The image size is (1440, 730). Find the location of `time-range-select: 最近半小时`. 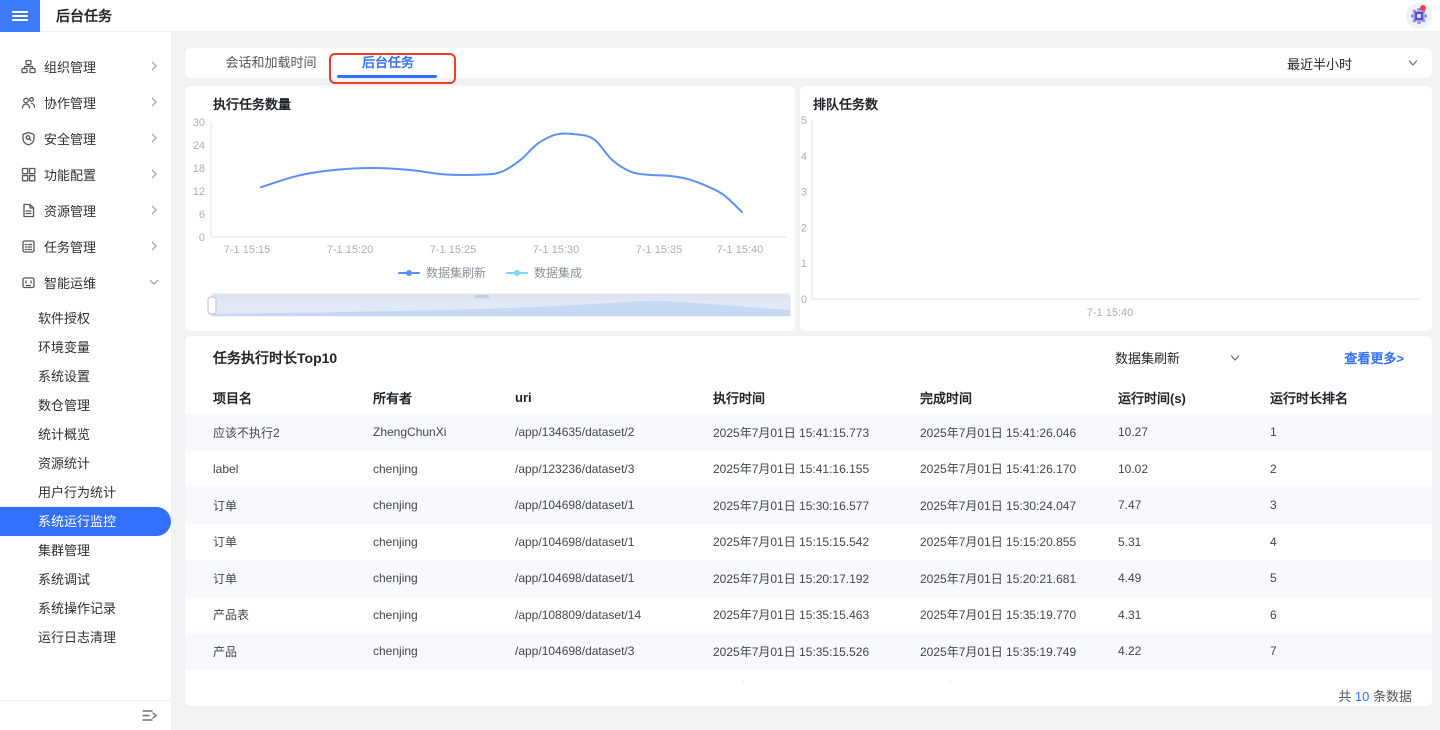

time-range-select: 最近半小时 is located at coordinates (1352, 63).